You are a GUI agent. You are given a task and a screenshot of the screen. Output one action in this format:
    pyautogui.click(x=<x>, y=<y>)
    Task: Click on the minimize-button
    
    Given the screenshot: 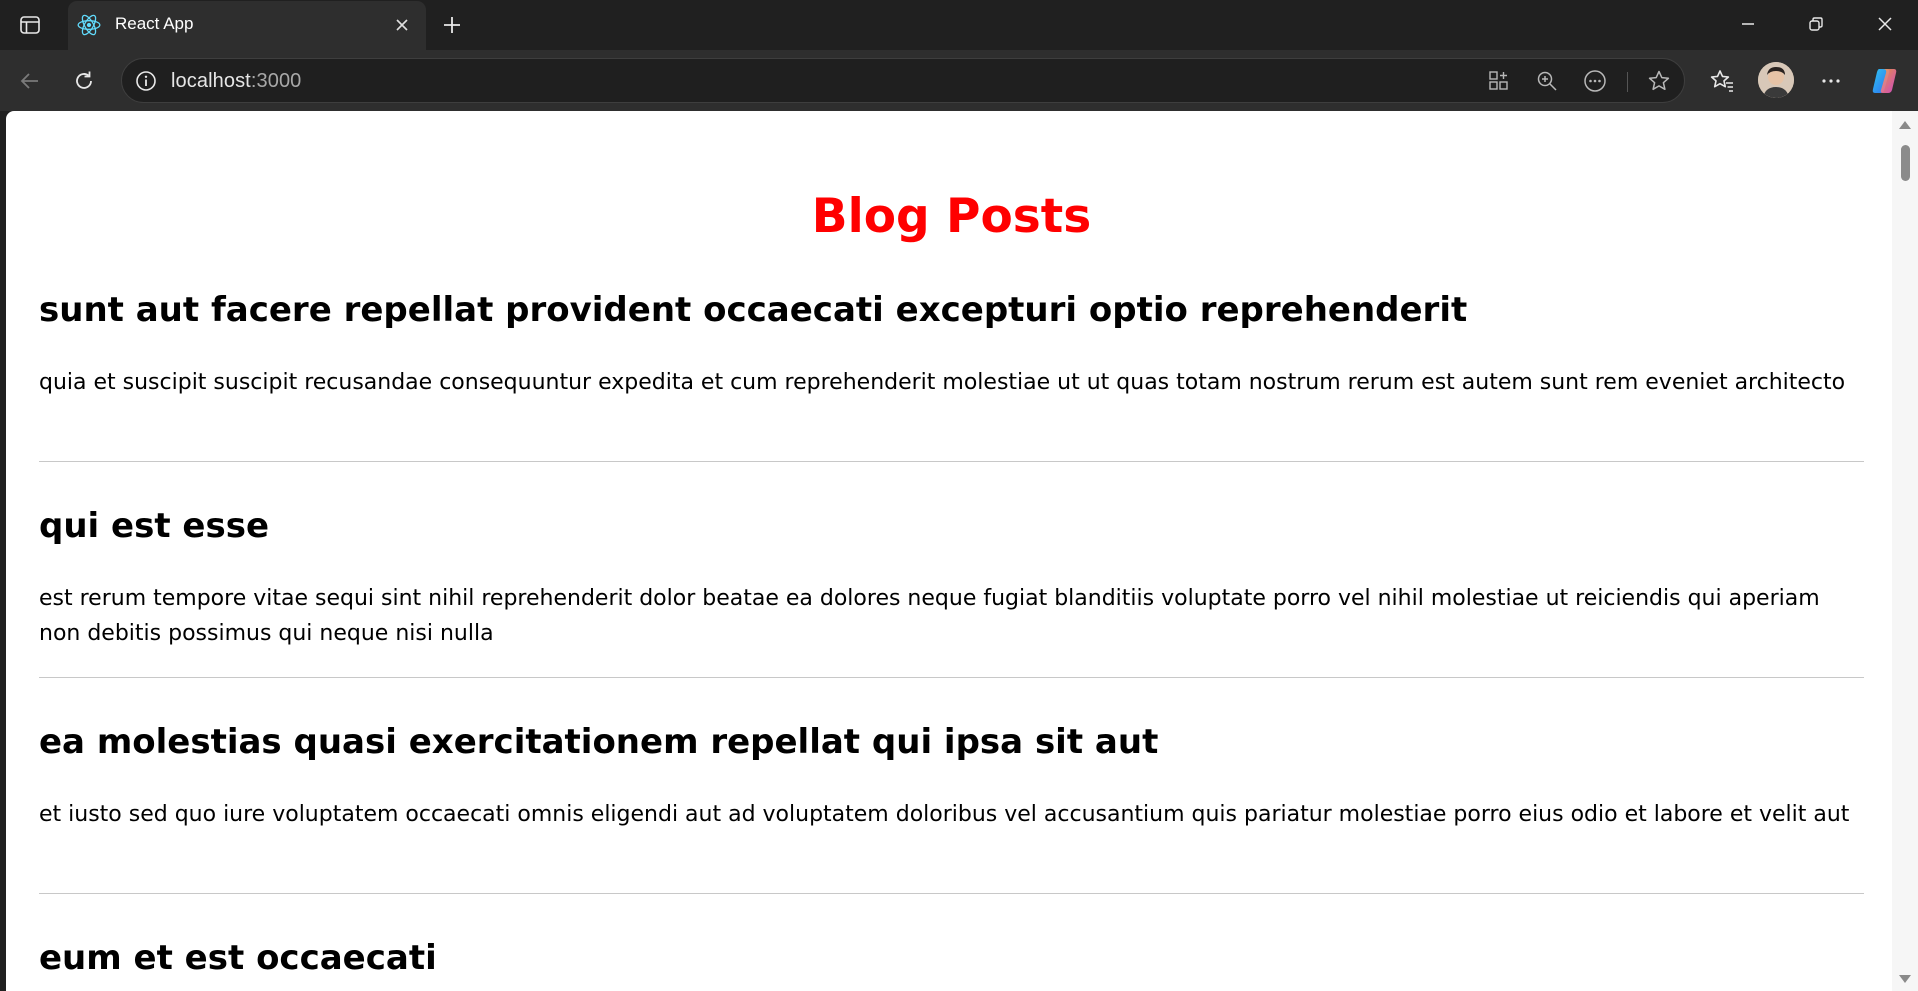 What is the action you would take?
    pyautogui.click(x=1748, y=24)
    